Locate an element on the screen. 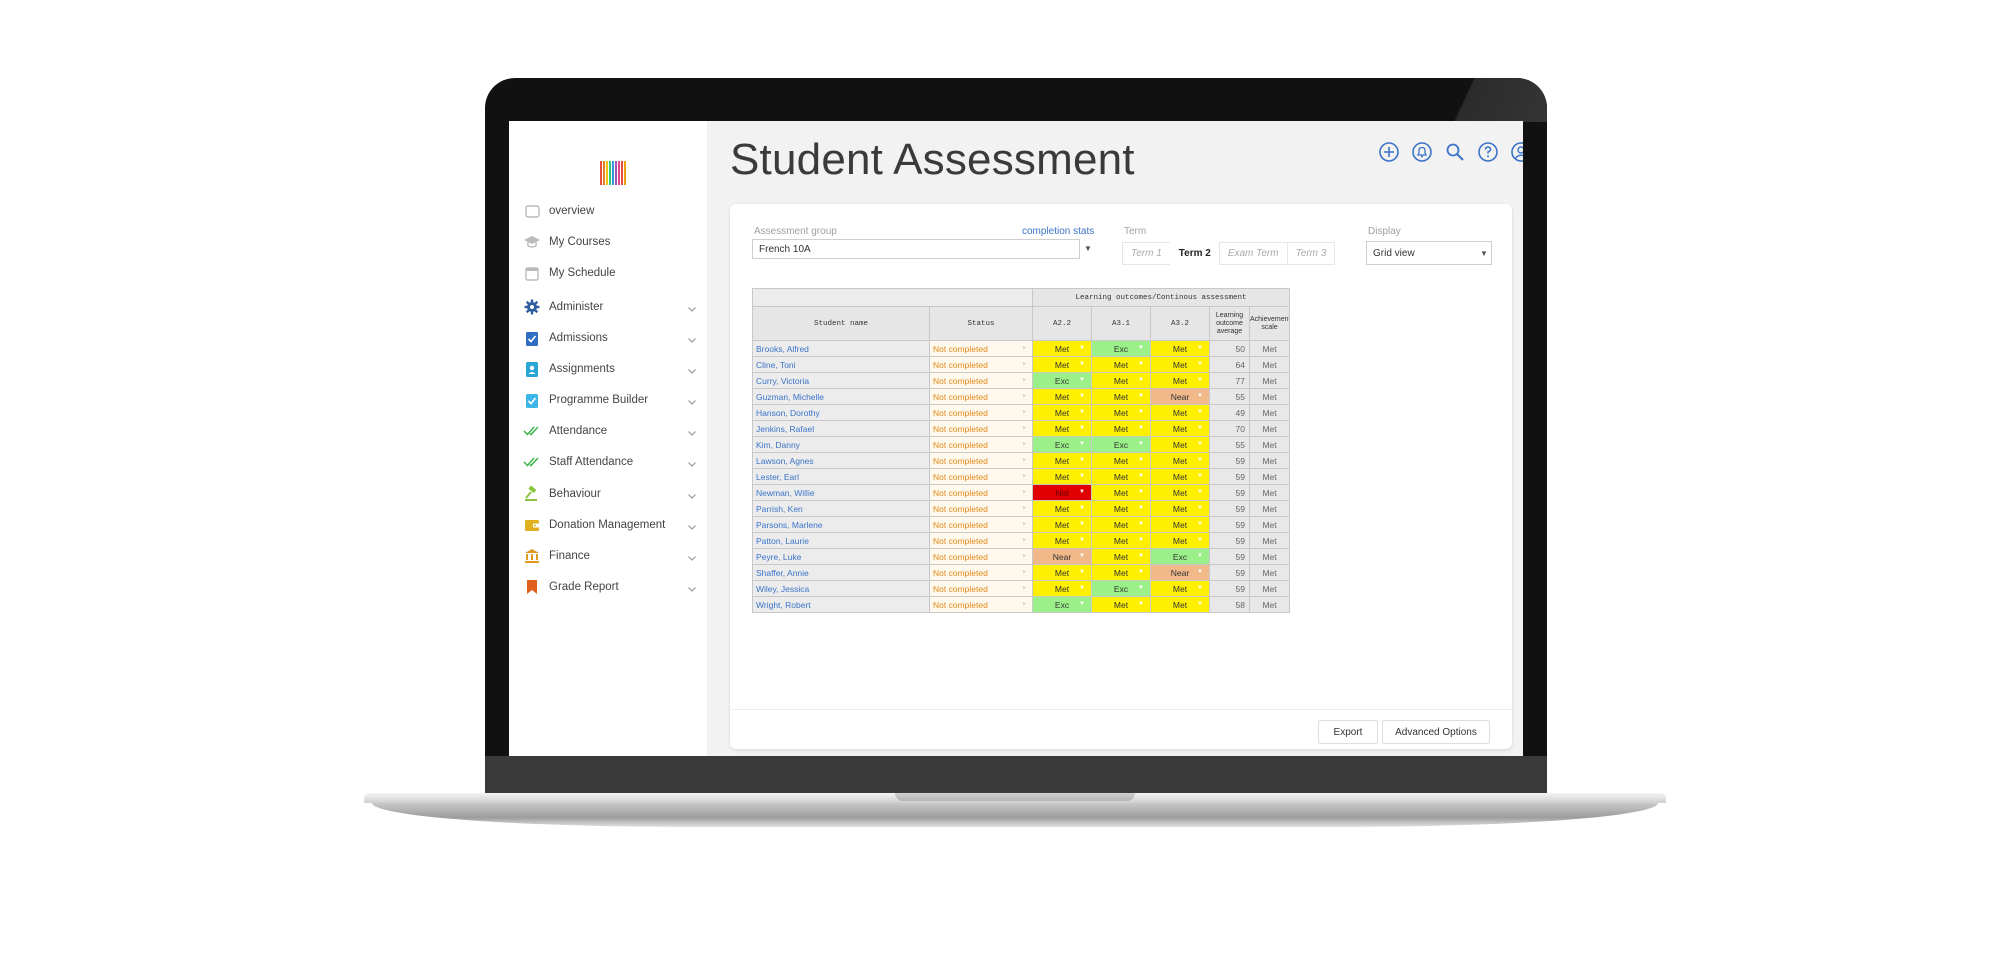 The height and width of the screenshot is (964, 2000). sidebar-item-finance: Finance is located at coordinates (613, 556).